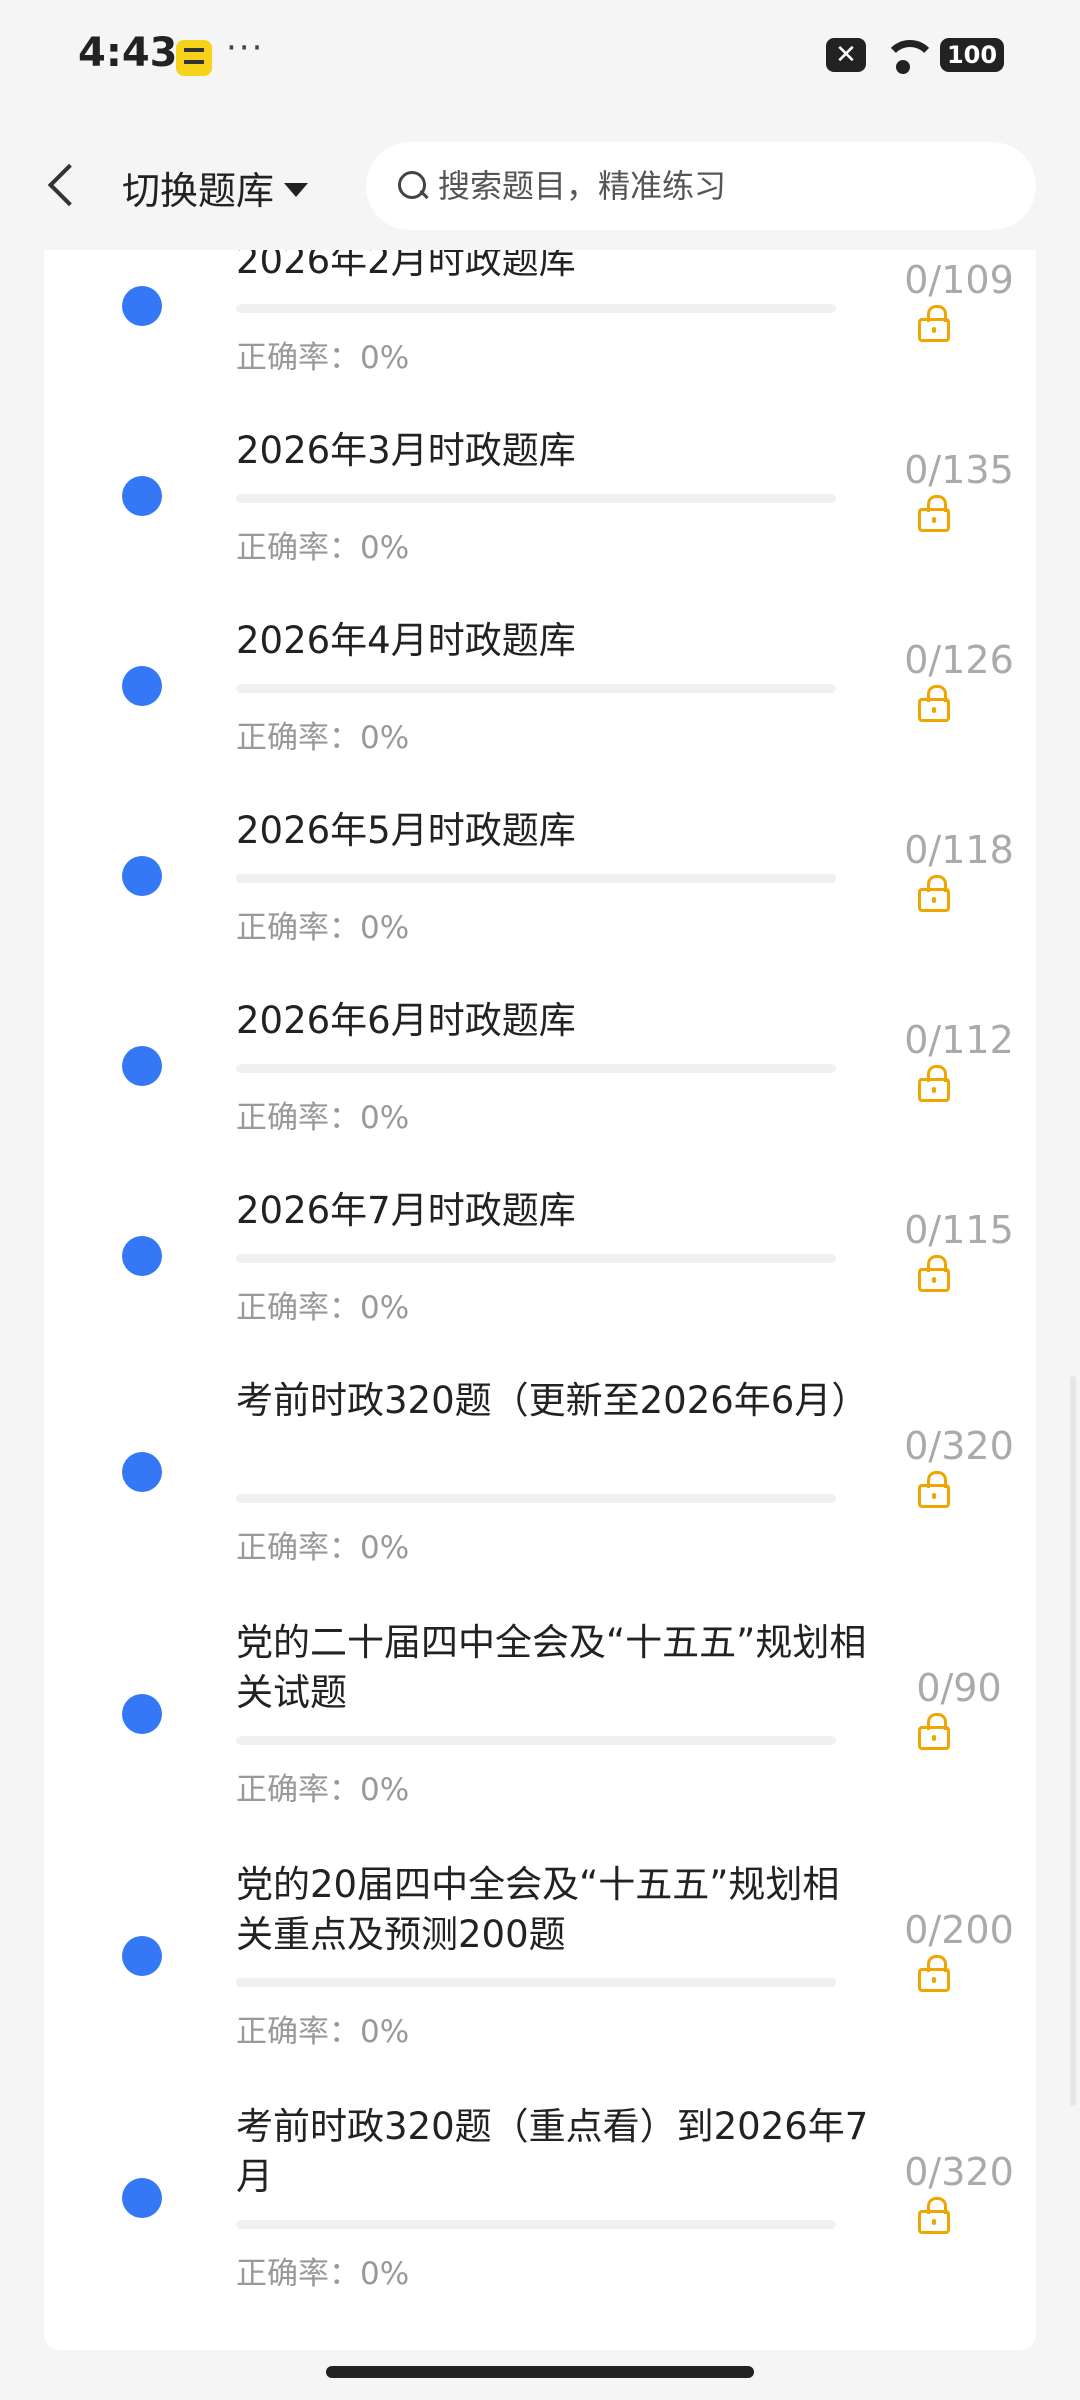 The height and width of the screenshot is (2400, 1080). Describe the element at coordinates (194, 58) in the screenshot. I see `app-notification-icon` at that location.